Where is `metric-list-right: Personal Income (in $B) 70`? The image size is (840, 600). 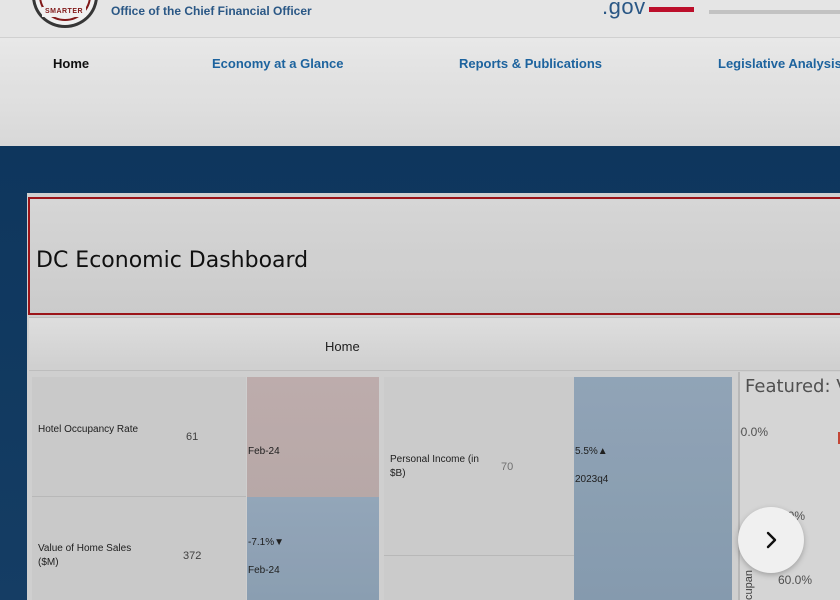
metric-list-right: Personal Income (in $B) 70 is located at coordinates (479, 488).